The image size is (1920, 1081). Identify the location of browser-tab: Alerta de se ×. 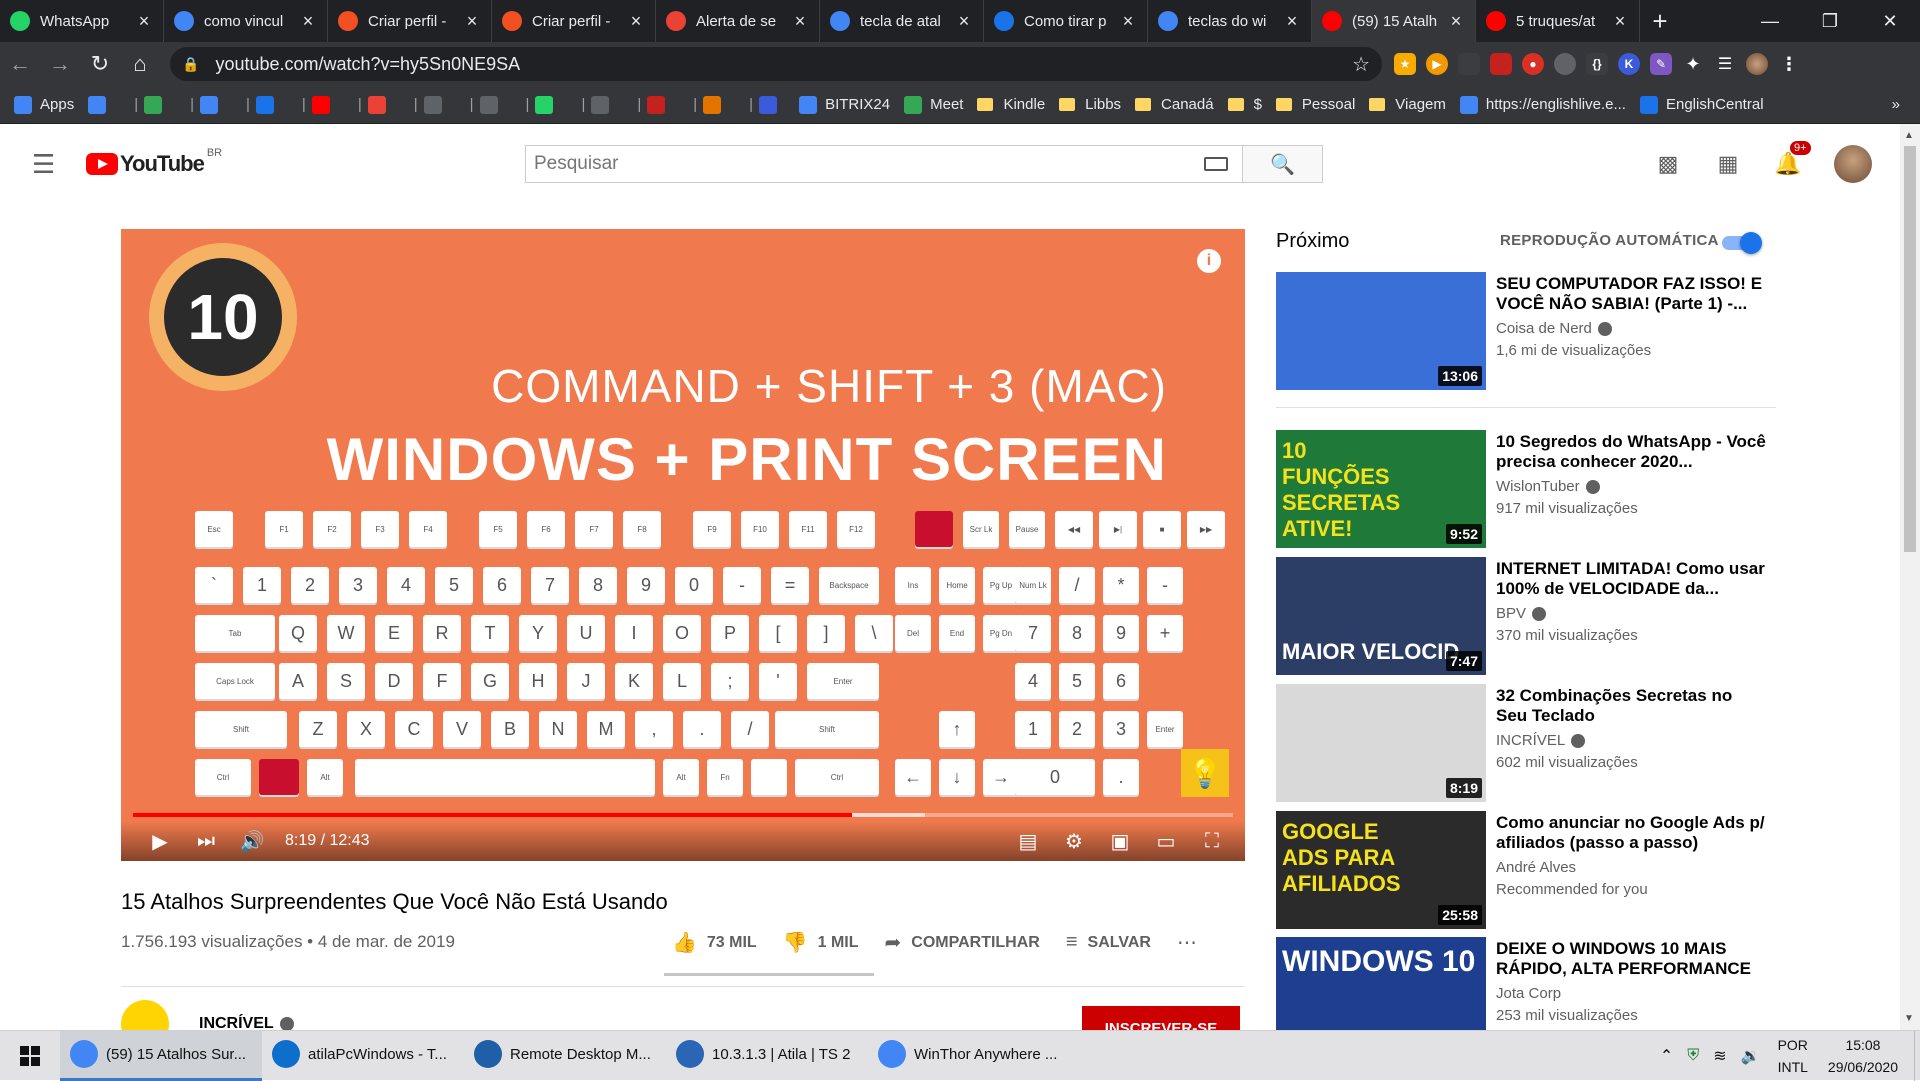
(738, 21).